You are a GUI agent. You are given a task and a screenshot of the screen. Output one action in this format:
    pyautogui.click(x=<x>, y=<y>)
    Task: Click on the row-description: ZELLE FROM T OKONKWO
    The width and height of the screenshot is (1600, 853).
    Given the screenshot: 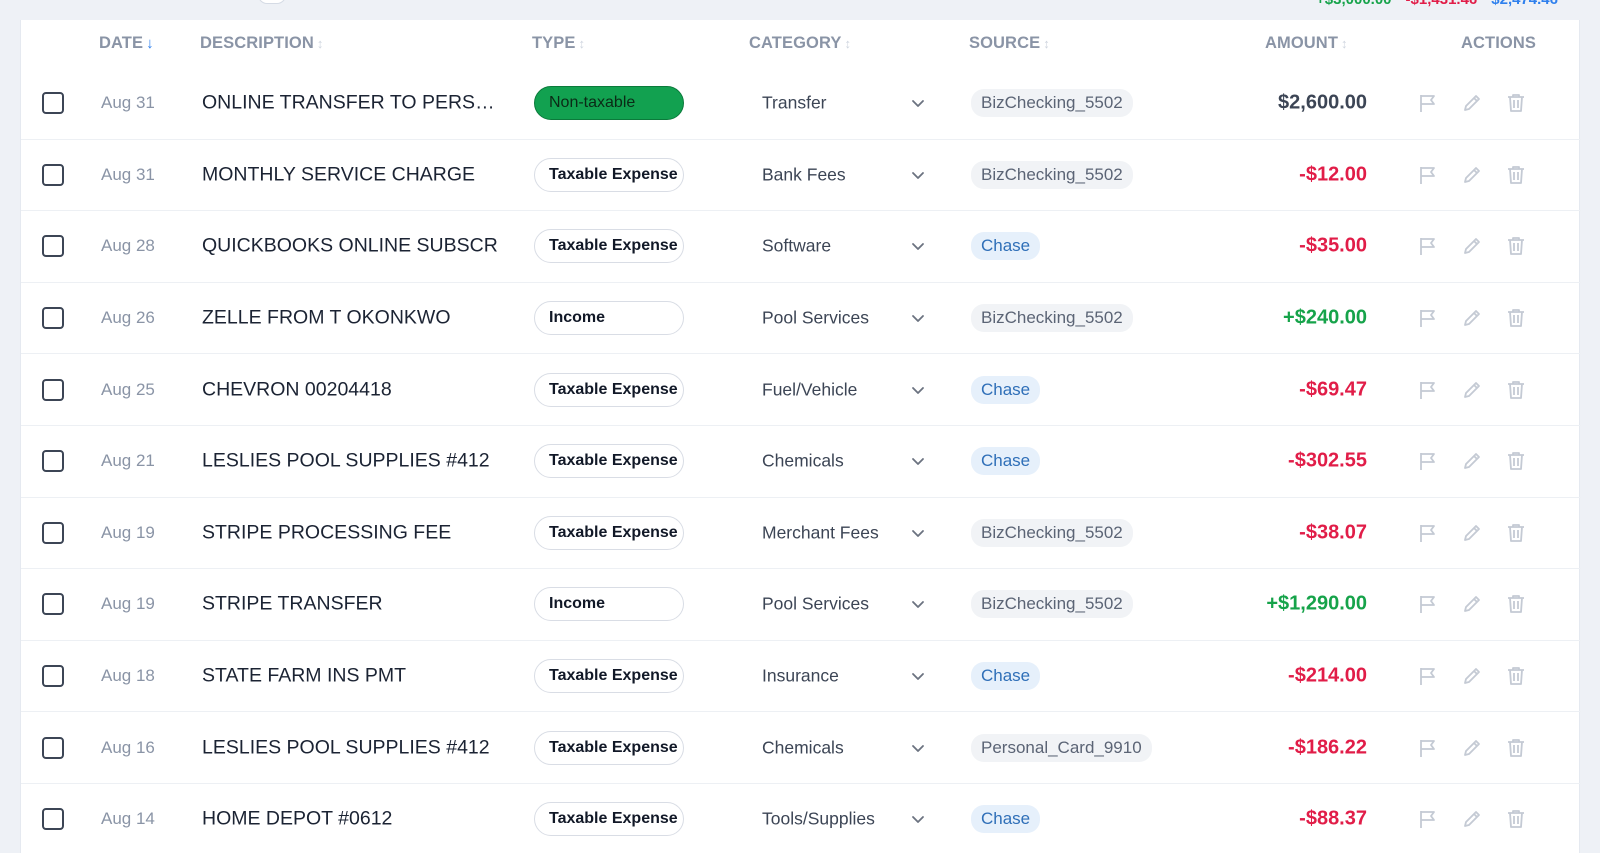 What is the action you would take?
    pyautogui.click(x=326, y=317)
    